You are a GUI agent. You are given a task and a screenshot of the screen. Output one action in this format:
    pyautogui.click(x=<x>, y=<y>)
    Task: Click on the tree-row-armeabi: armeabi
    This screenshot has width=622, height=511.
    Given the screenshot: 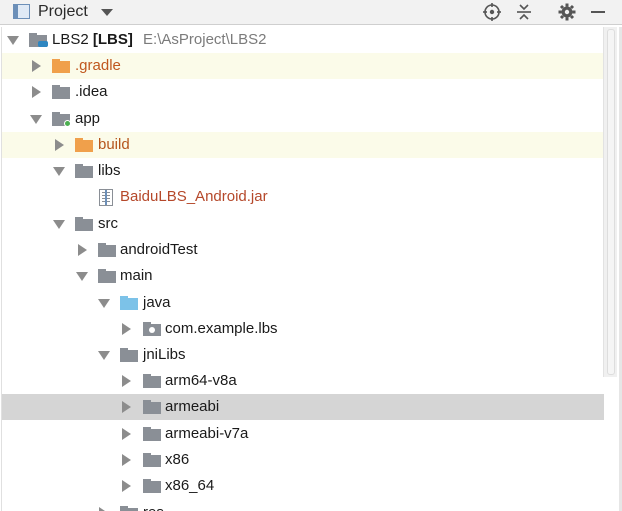 What is the action you would take?
    pyautogui.click(x=303, y=407)
    